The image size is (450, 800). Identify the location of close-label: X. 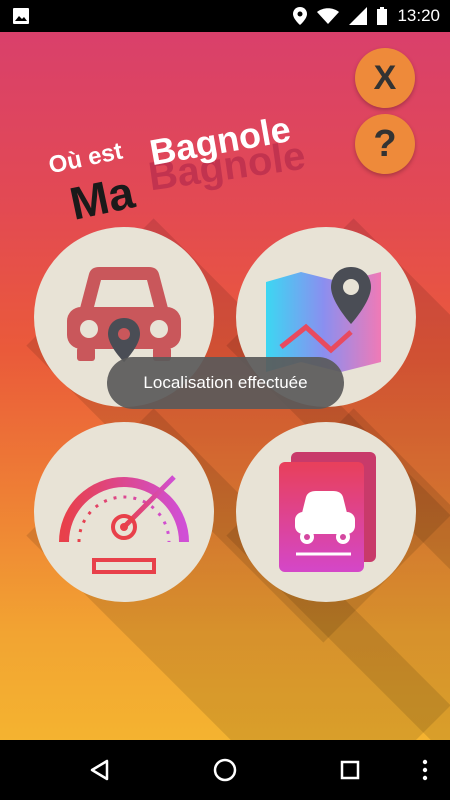
(385, 77).